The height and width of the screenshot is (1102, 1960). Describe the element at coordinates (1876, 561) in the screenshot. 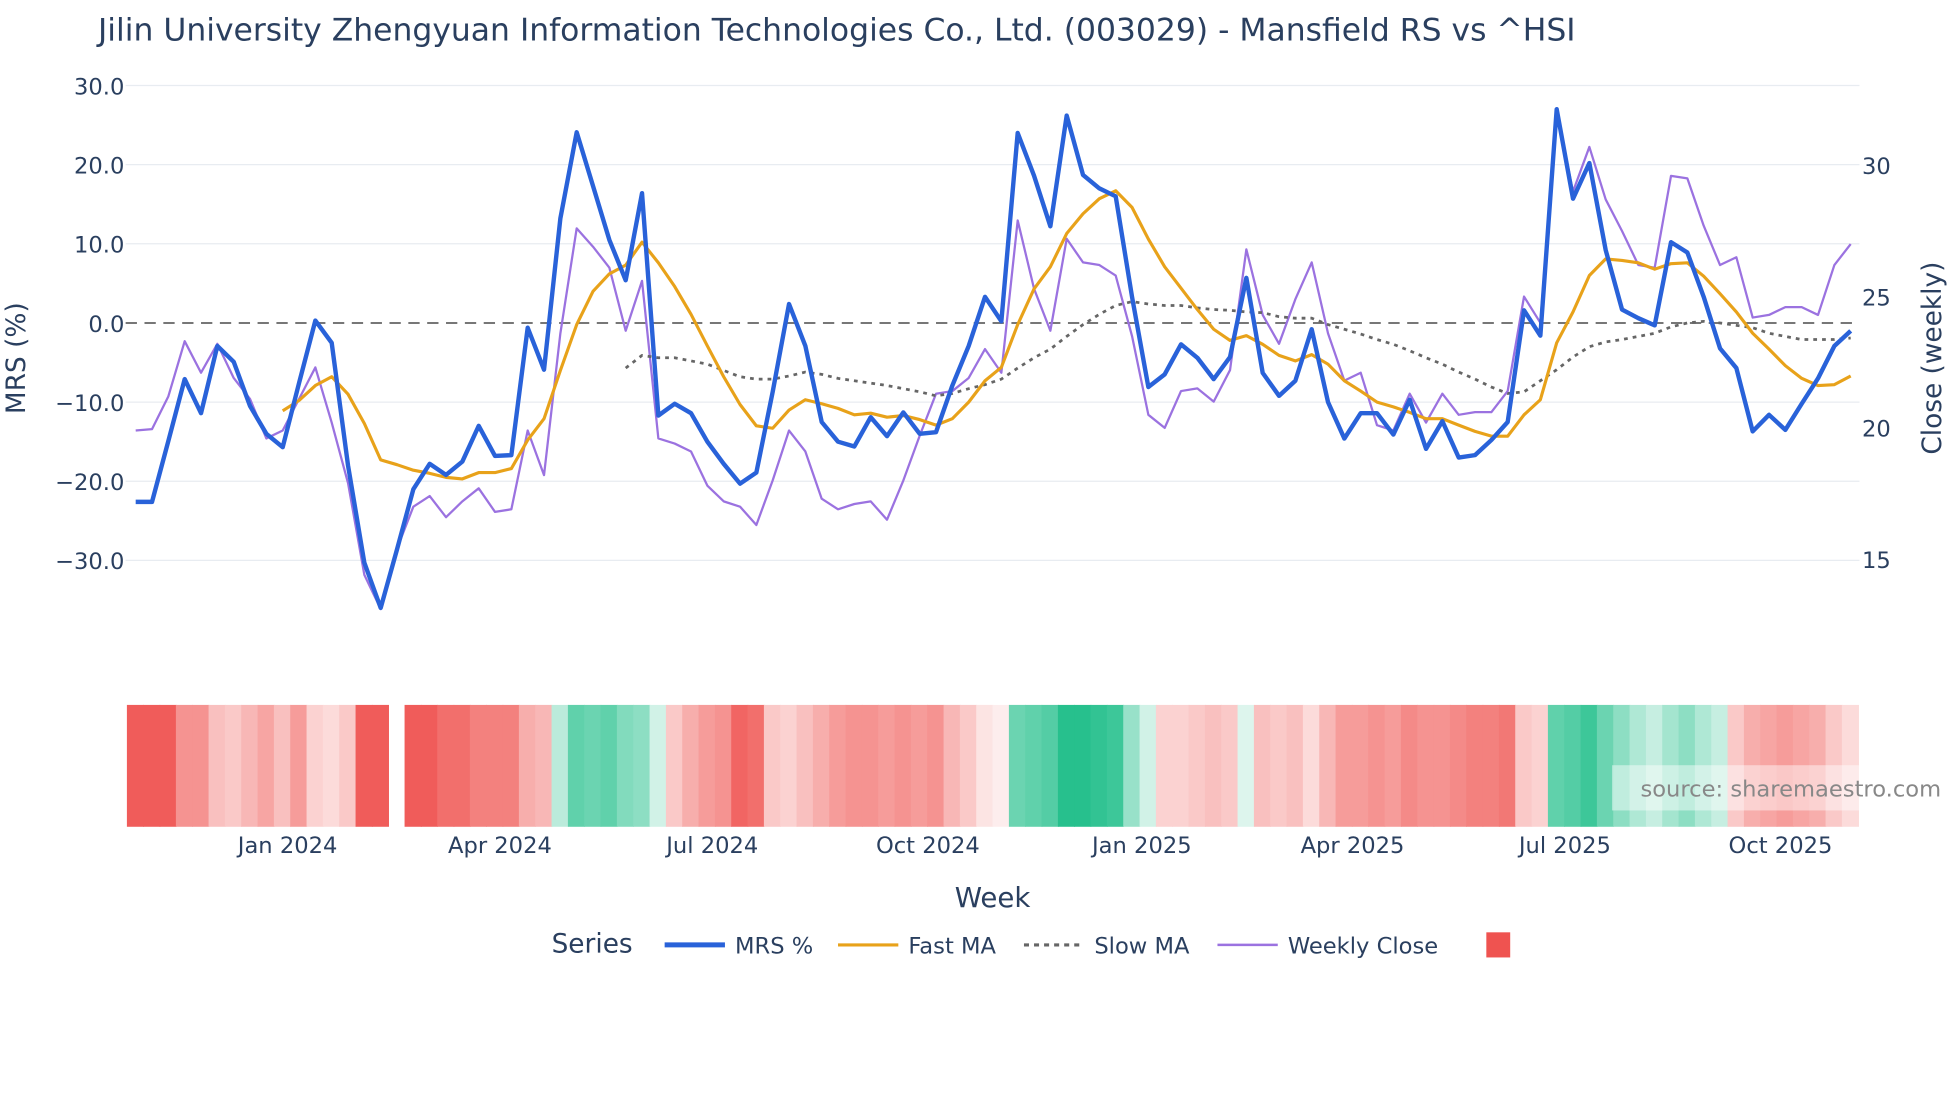

I see `y-tick-label-right: 15` at that location.